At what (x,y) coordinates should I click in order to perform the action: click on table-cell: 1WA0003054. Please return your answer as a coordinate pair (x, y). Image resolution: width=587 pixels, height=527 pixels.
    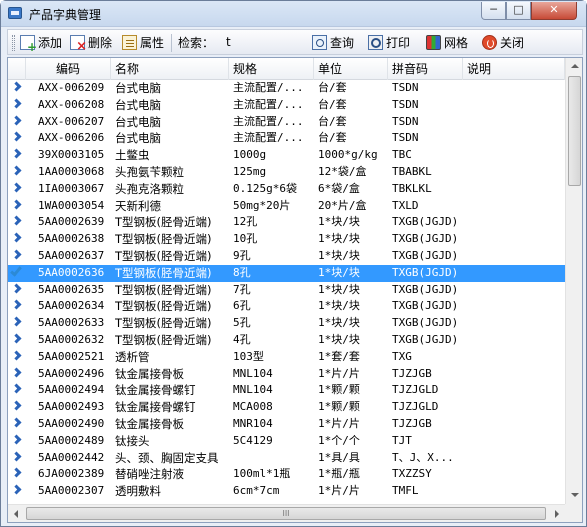
    Looking at the image, I should click on (75, 206).